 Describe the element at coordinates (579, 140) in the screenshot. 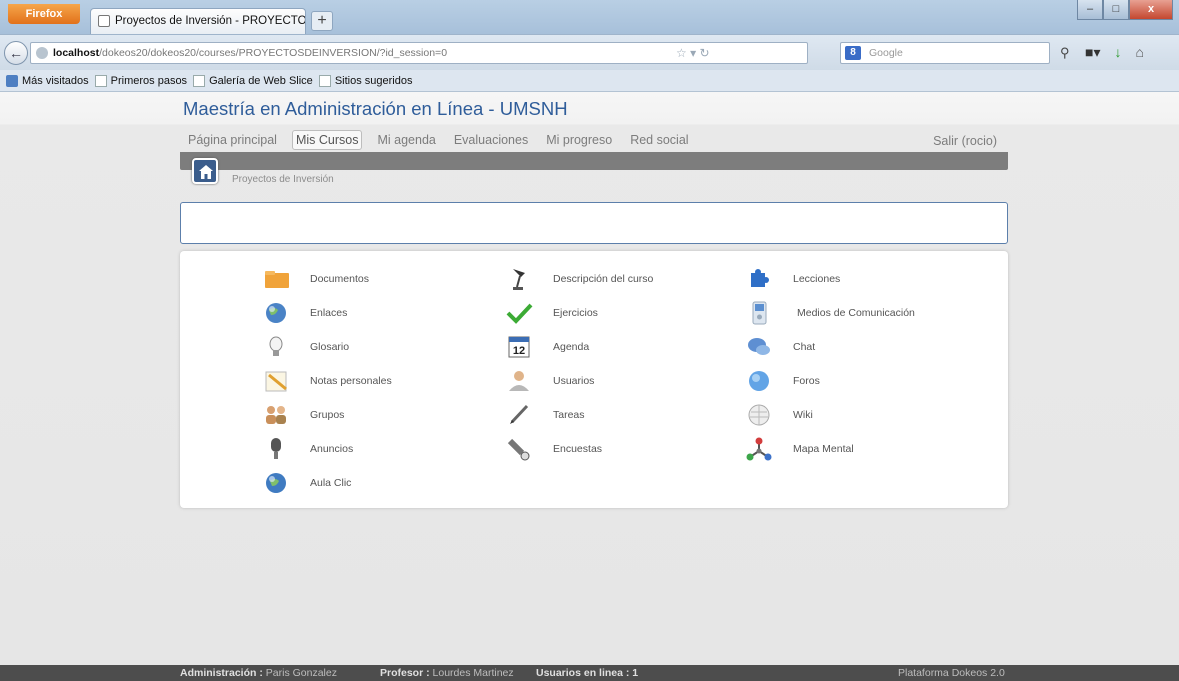

I see `menu-item-progress: Mi progreso` at that location.